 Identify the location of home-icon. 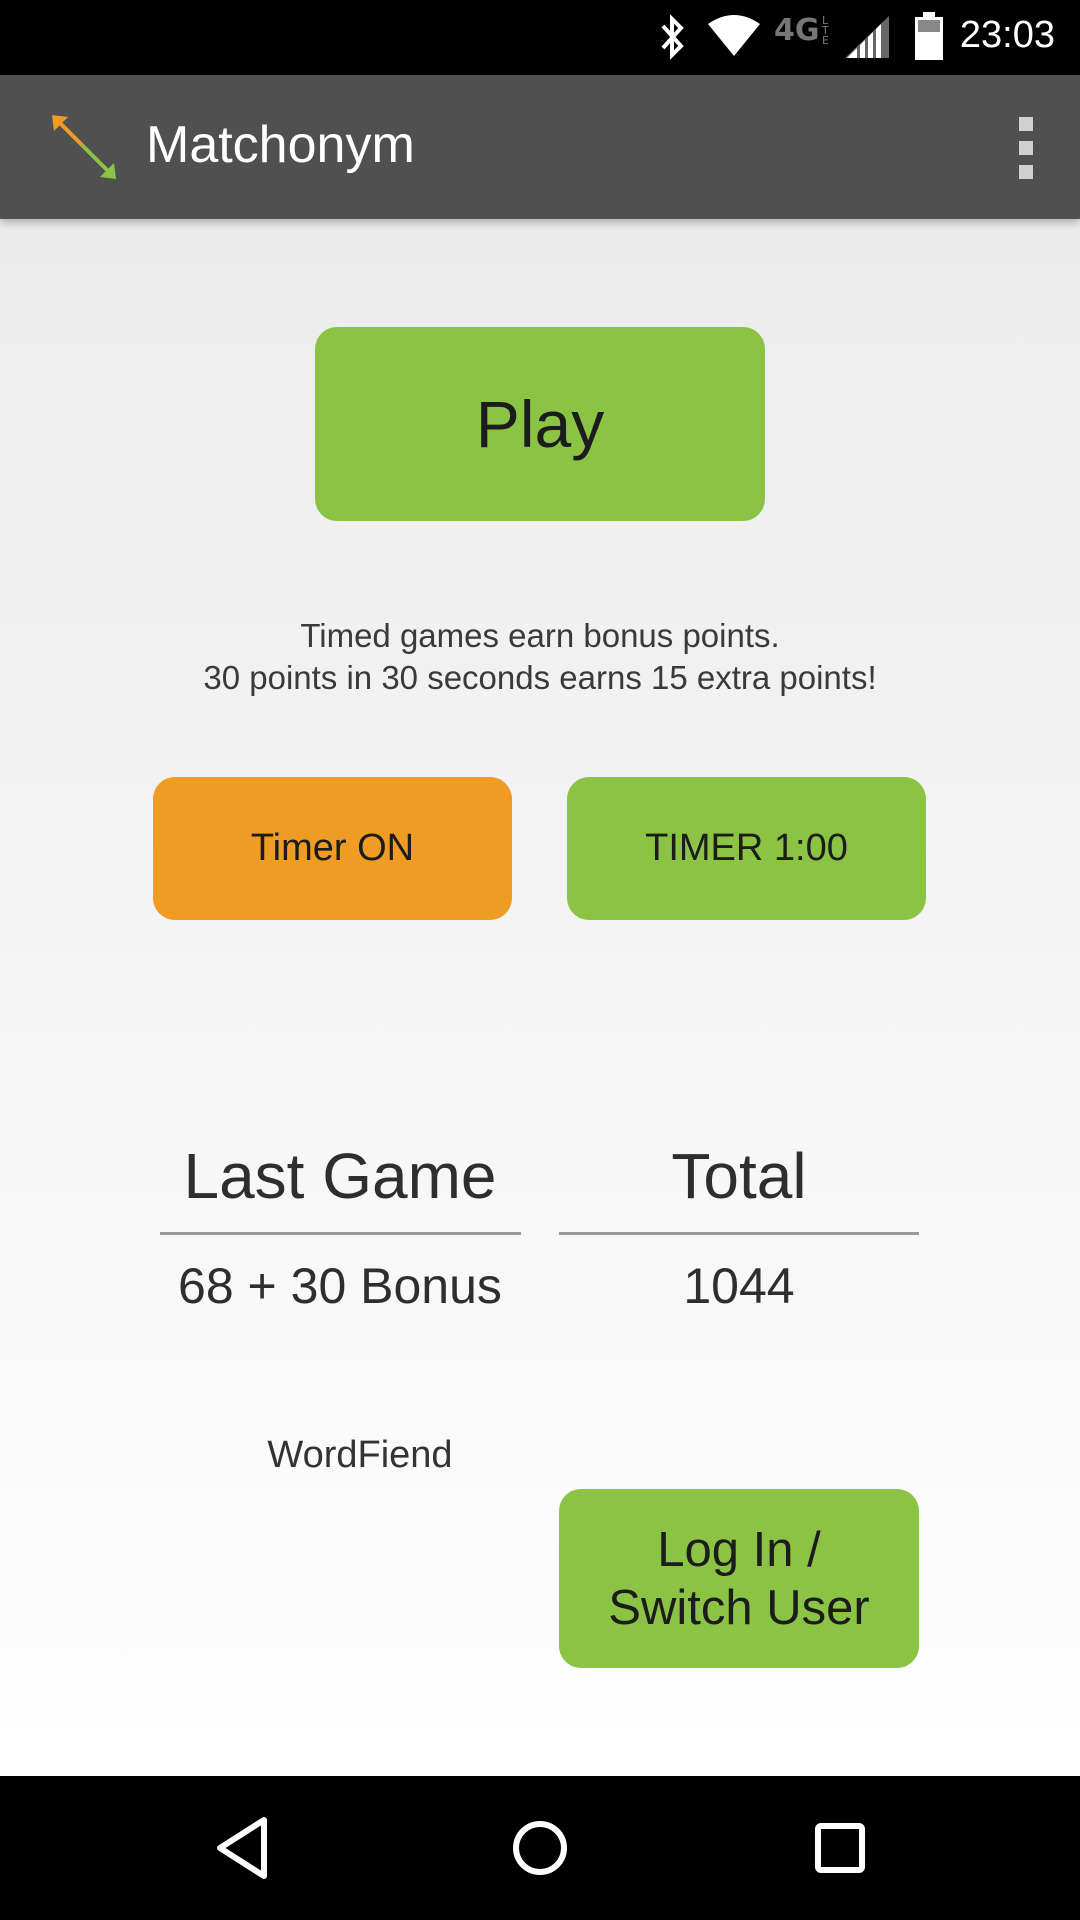
(540, 1848).